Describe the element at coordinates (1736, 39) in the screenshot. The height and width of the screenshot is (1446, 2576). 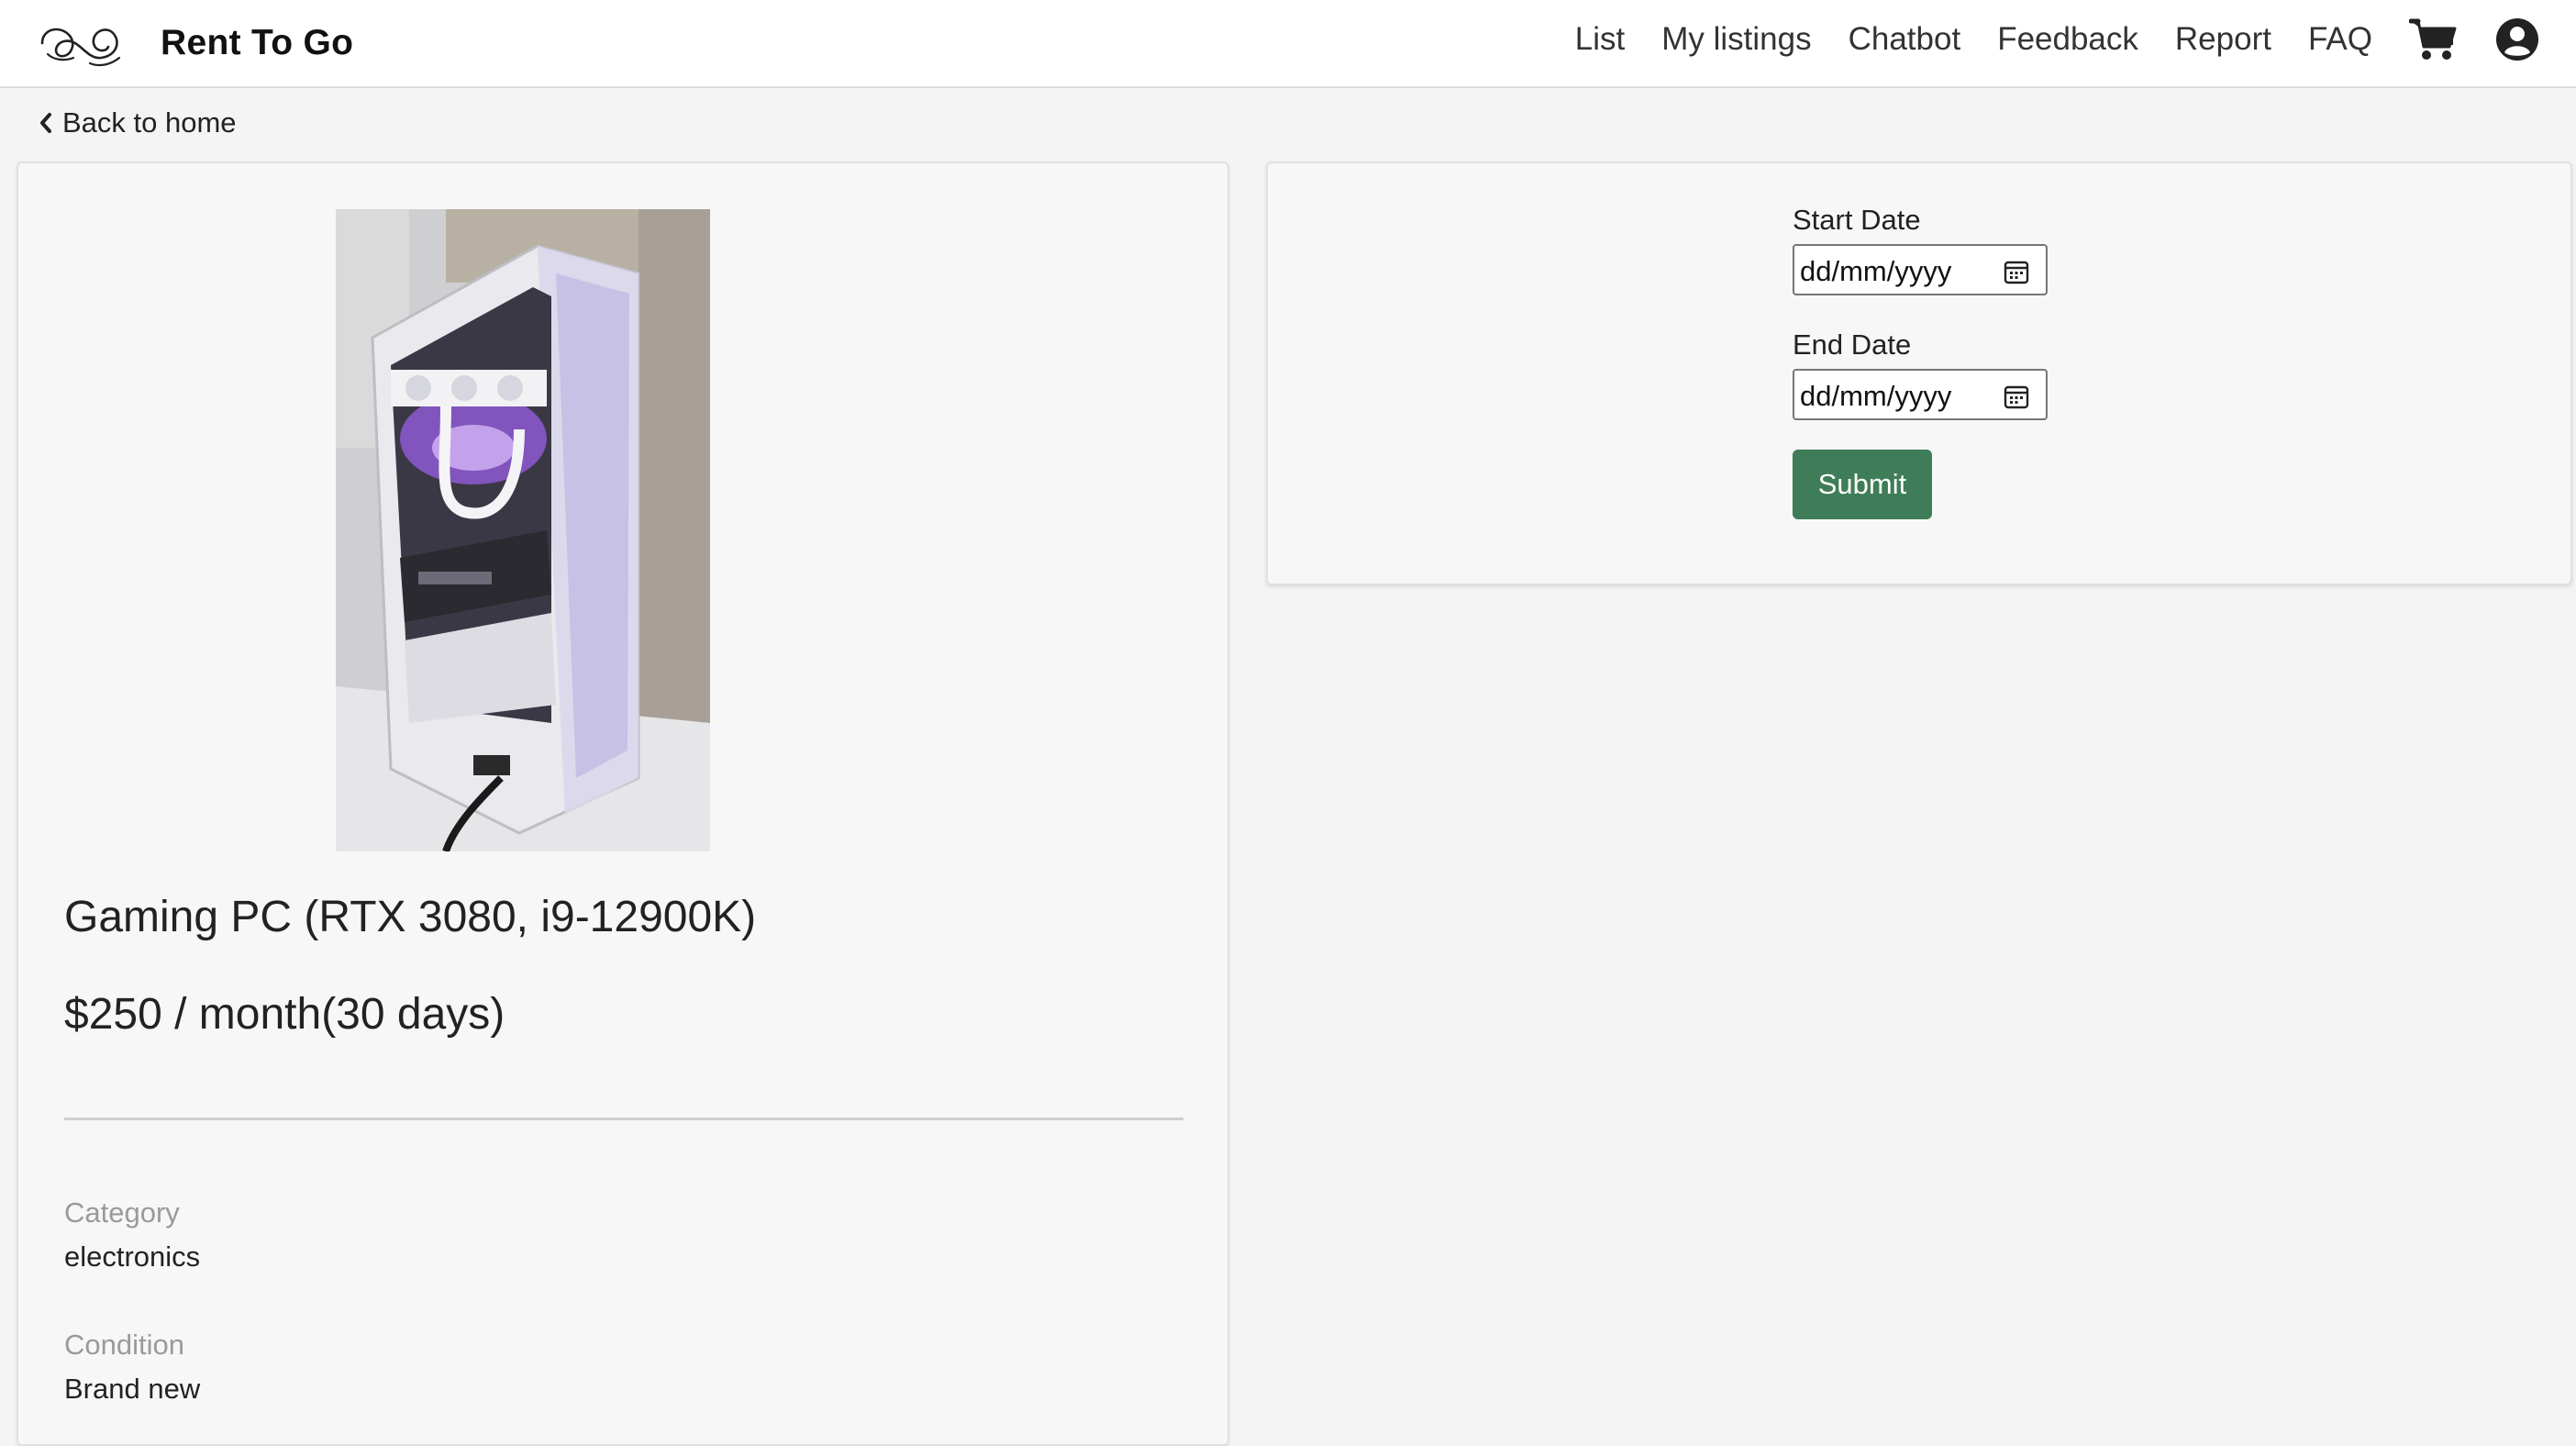
I see `nav-link-my-listings: My listings` at that location.